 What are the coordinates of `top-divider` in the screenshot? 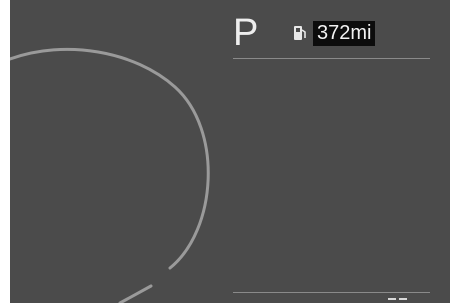 It's located at (331, 58).